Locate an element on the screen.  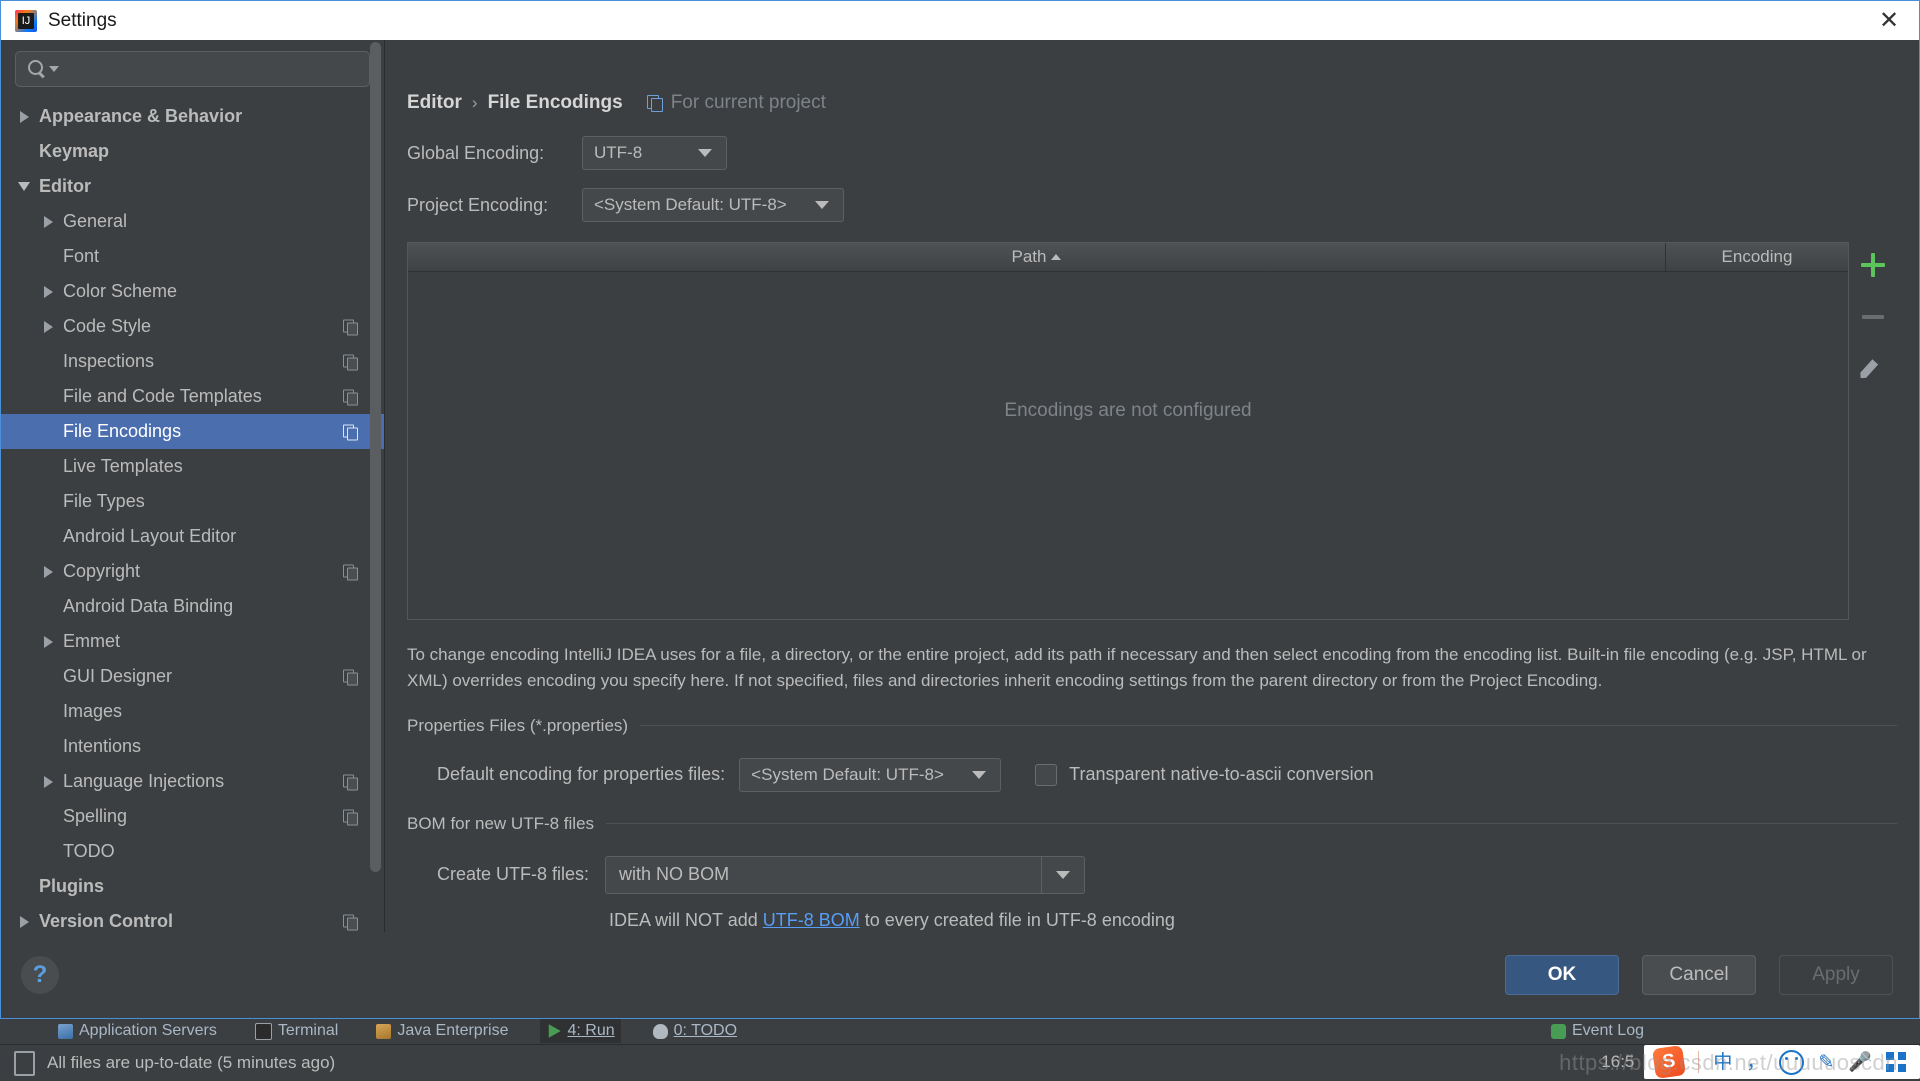
toolwindow-todo: 0: TODO is located at coordinates (695, 1031).